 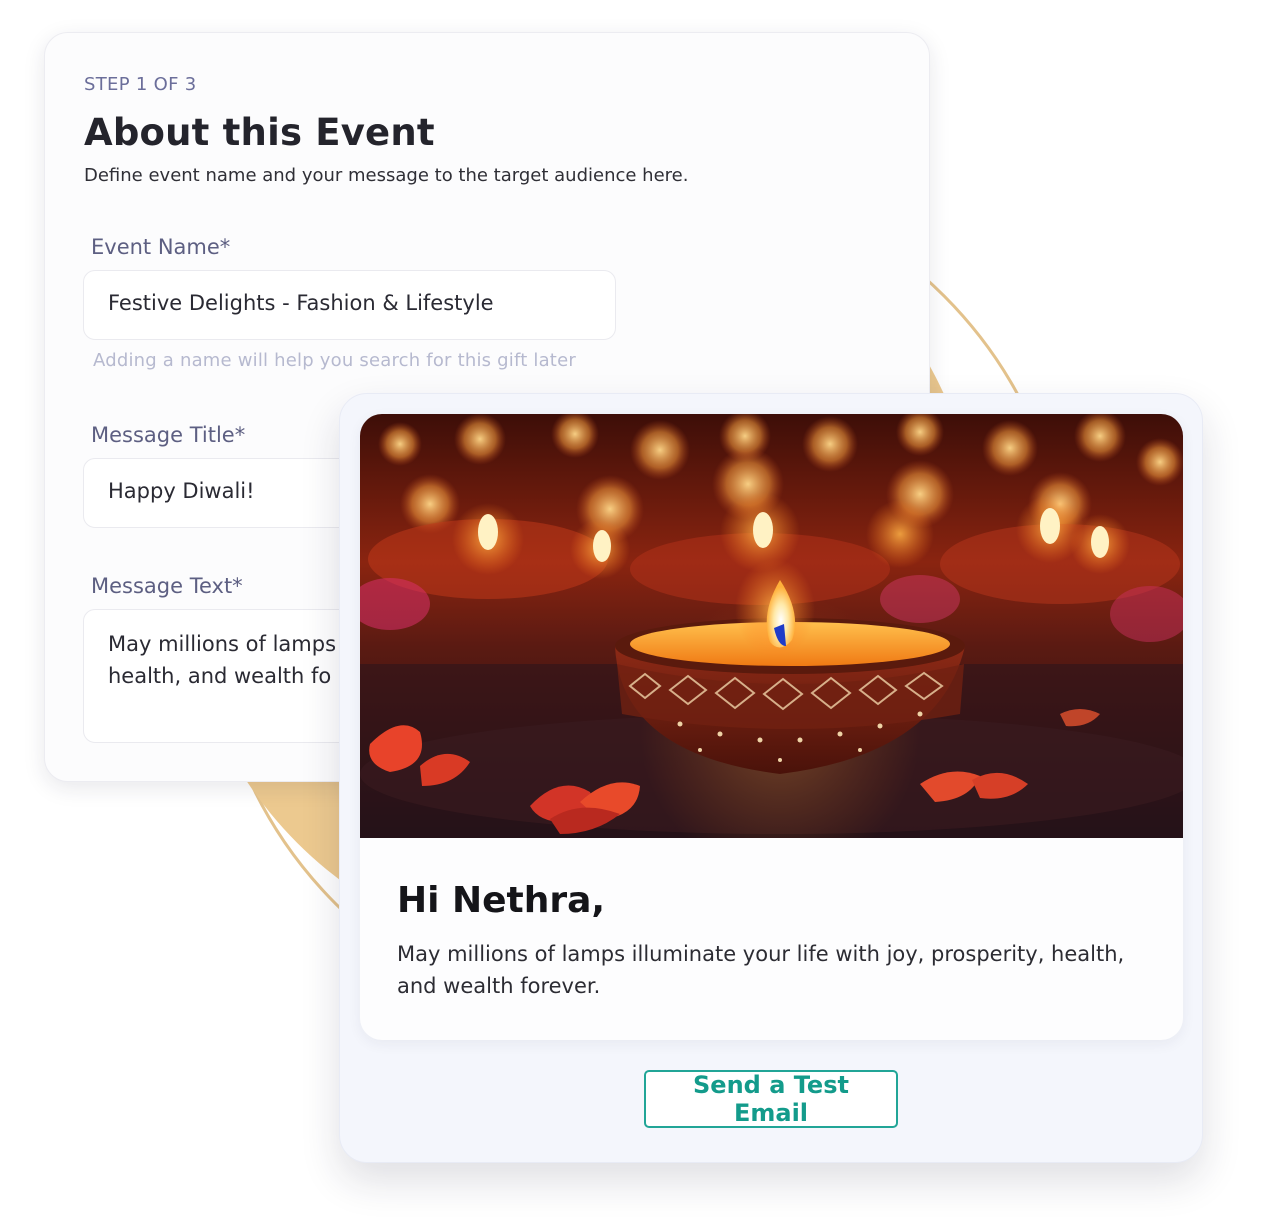 What do you see at coordinates (259, 132) in the screenshot?
I see `page-title: About this Event` at bounding box center [259, 132].